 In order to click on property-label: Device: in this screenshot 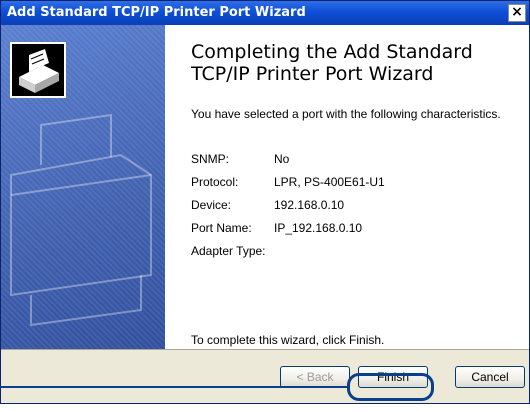, I will do `click(211, 205)`.